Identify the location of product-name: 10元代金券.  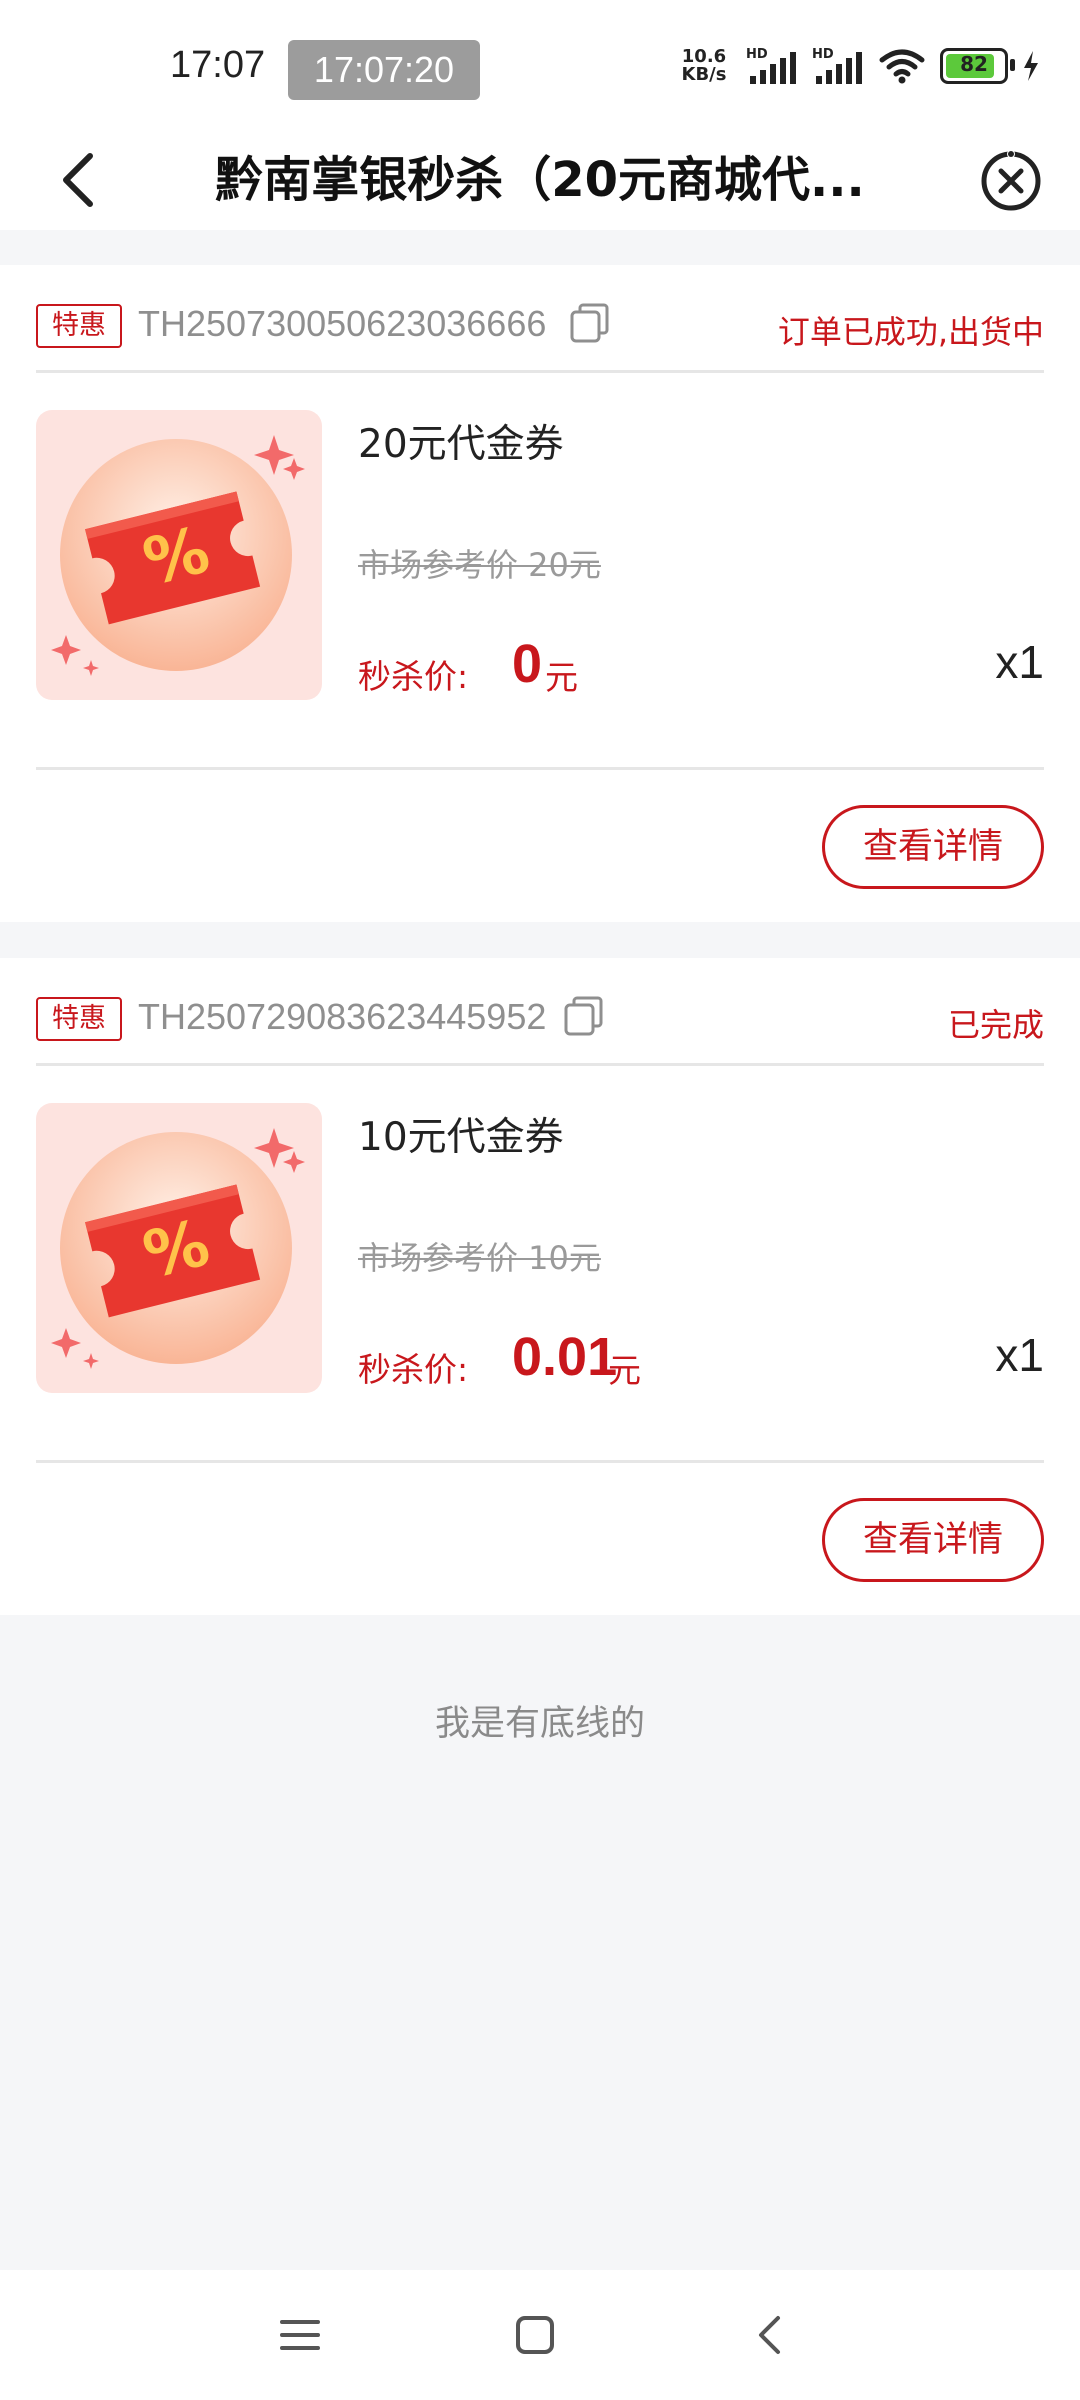
(461, 1137).